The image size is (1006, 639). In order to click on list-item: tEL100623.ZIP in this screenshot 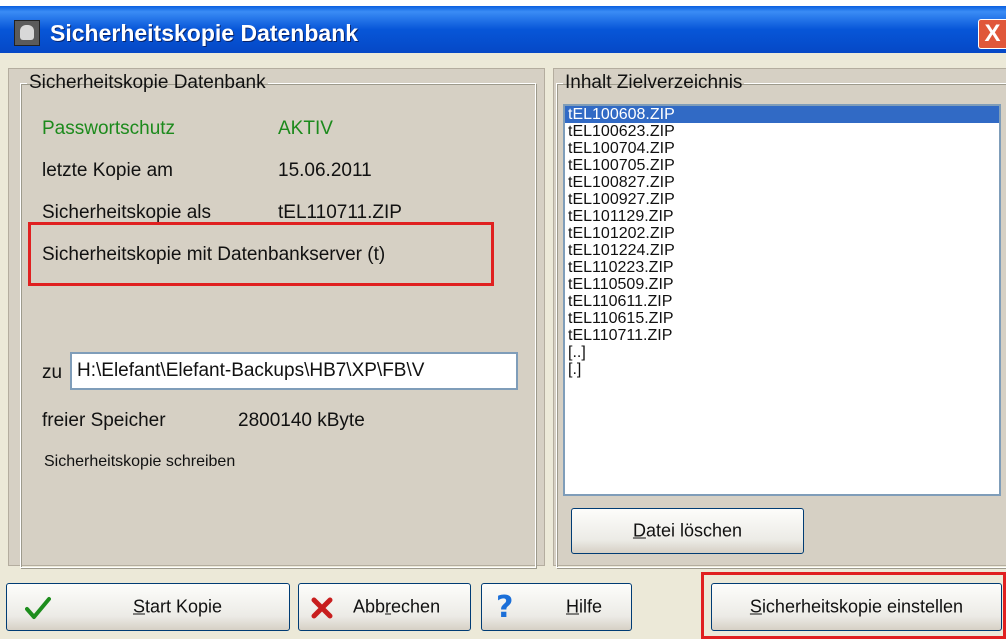, I will do `click(782, 131)`.